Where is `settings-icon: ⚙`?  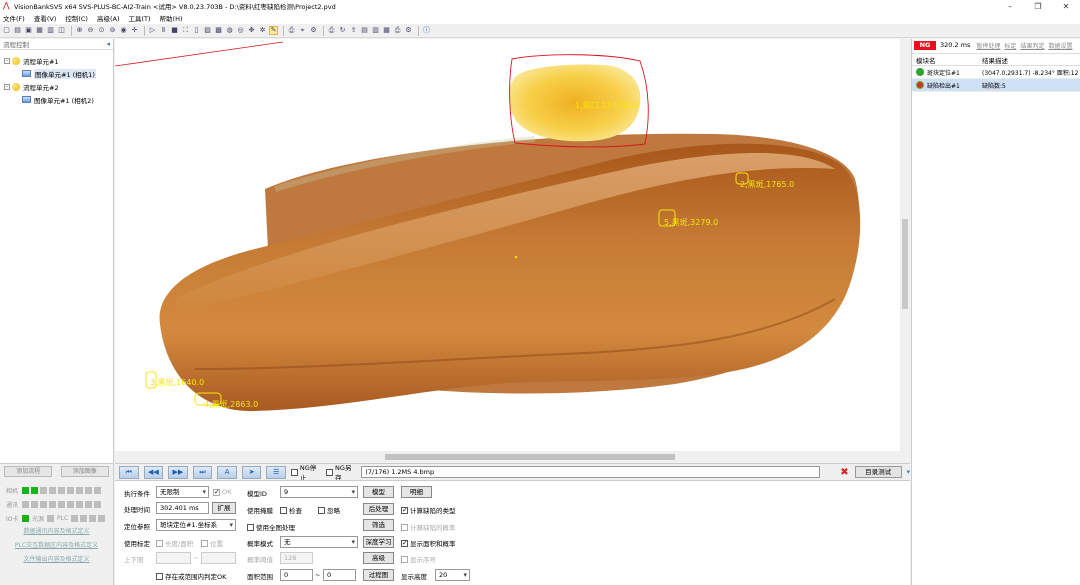 settings-icon: ⚙ is located at coordinates (313, 30).